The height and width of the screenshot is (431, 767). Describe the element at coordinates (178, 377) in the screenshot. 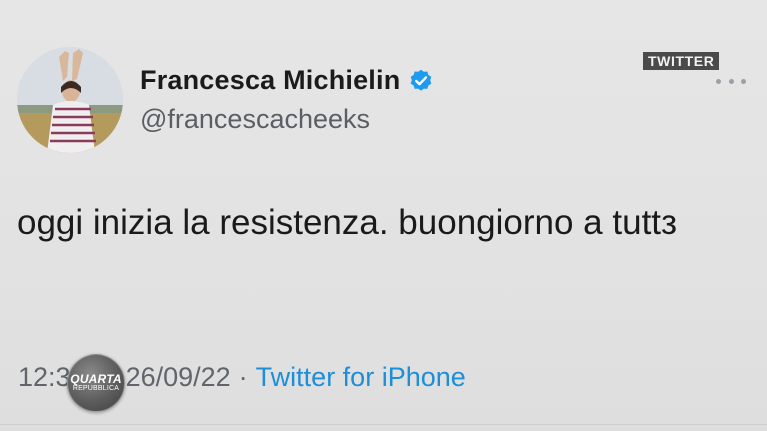

I see `tweet-date: 26/09/22` at that location.